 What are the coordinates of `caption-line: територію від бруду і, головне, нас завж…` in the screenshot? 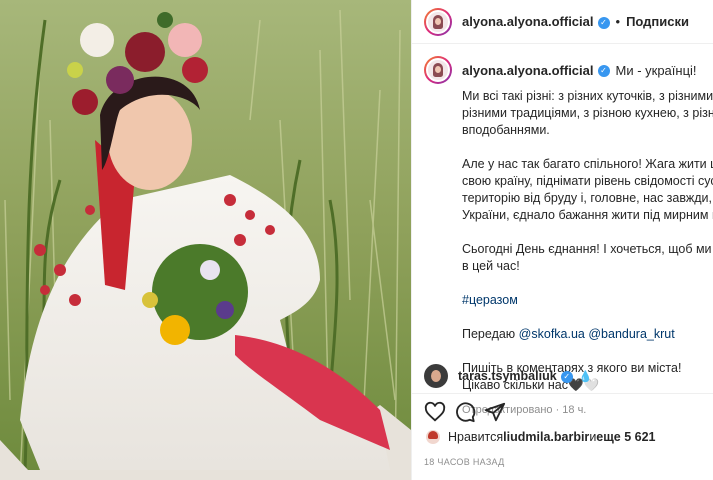 It's located at (587, 198).